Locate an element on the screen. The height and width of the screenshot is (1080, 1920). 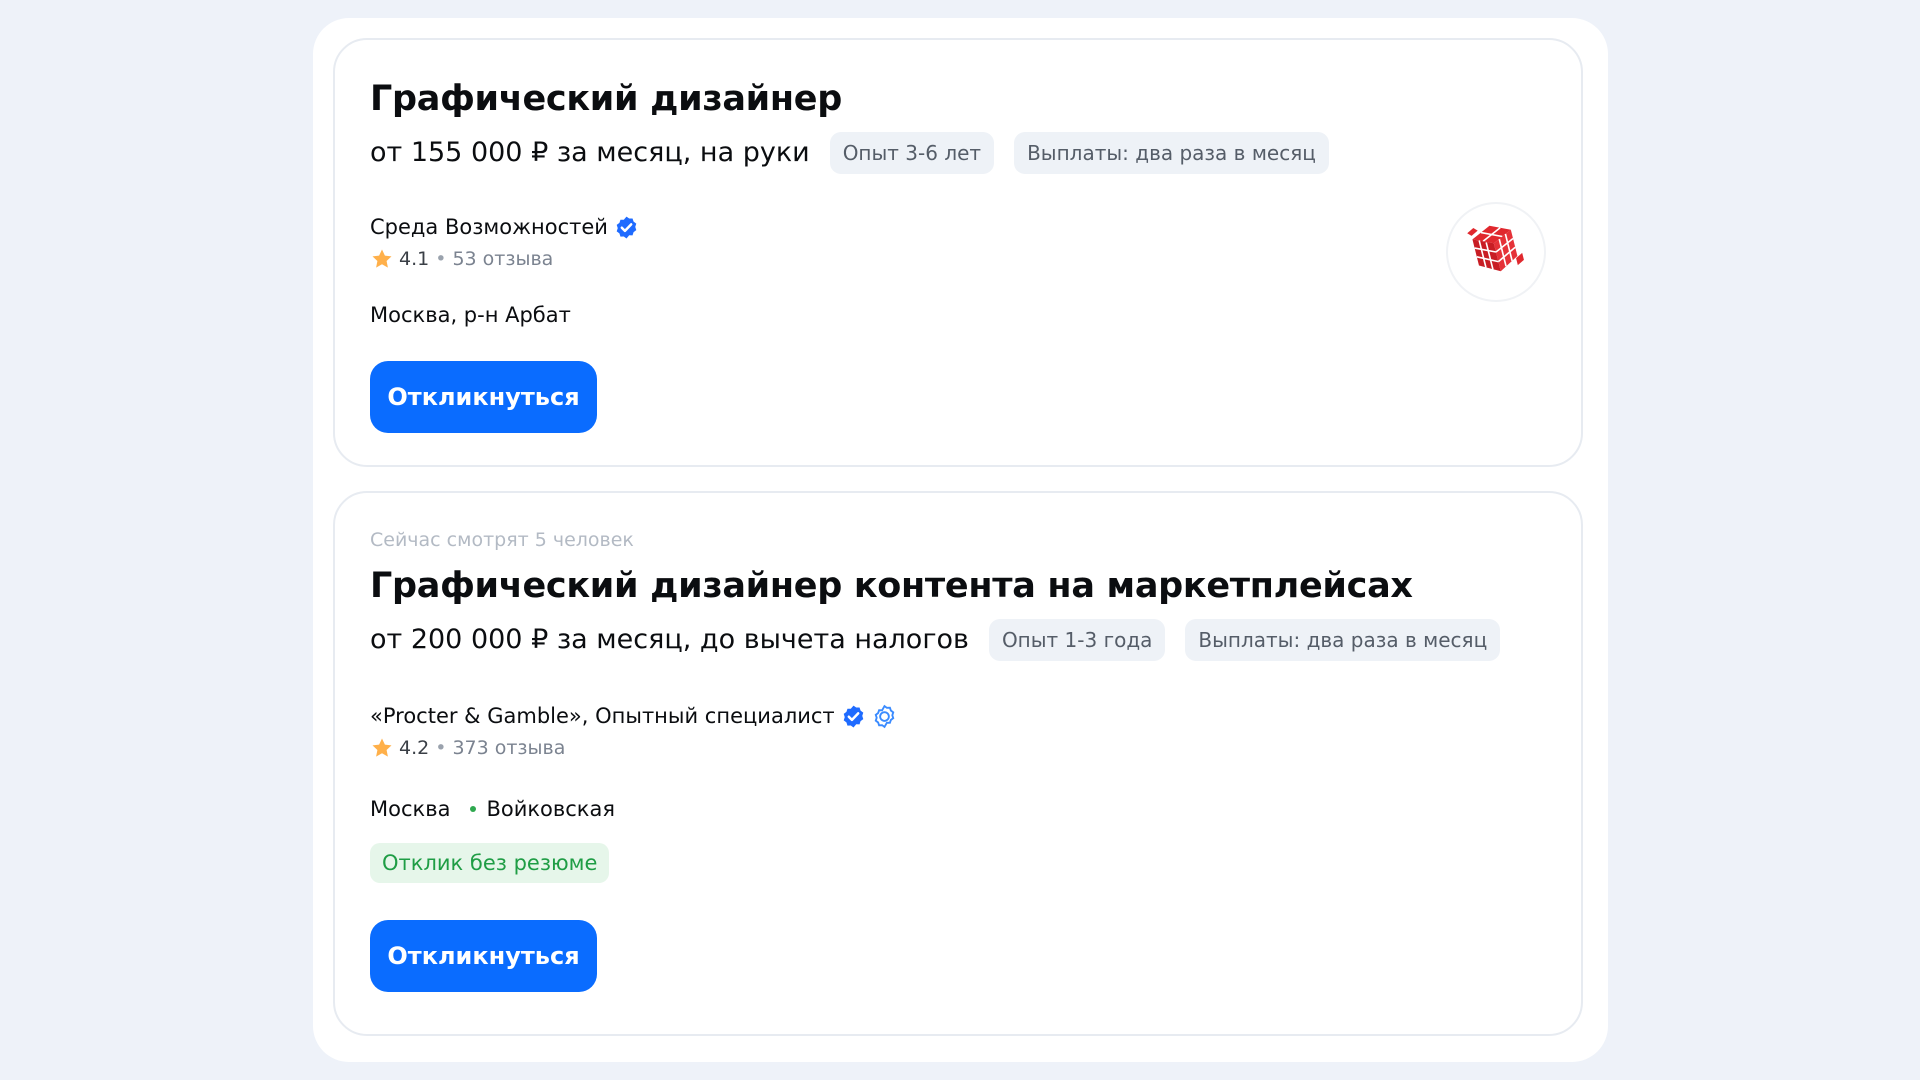
location: Москва, р-н Арбат is located at coordinates (958, 315).